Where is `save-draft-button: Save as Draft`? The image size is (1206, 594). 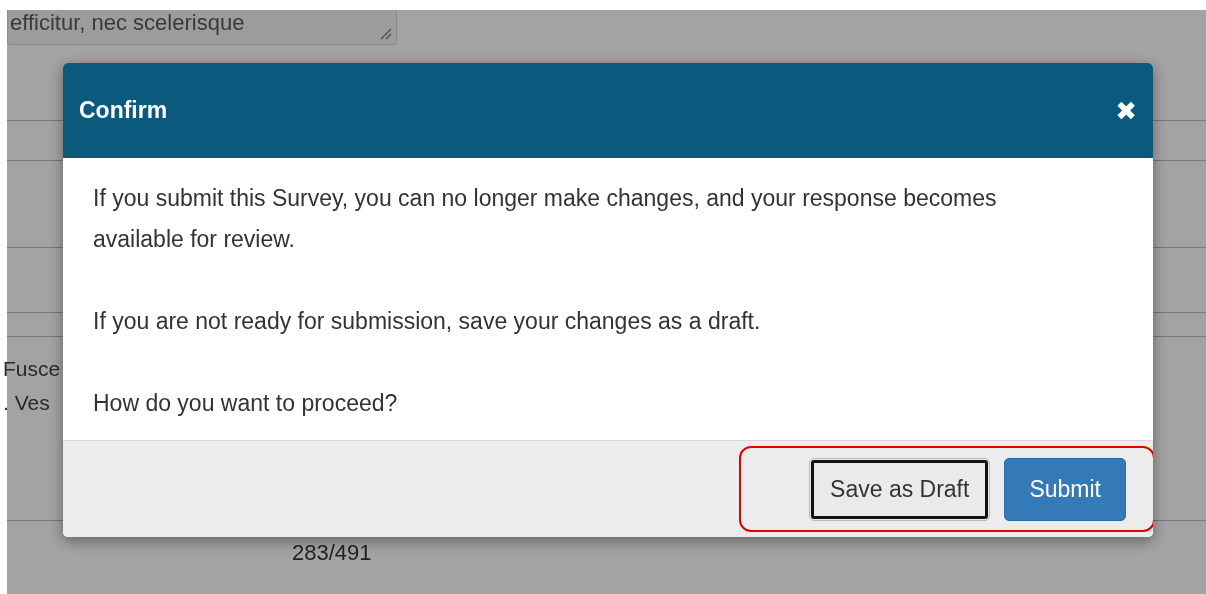 save-draft-button: Save as Draft is located at coordinates (900, 489).